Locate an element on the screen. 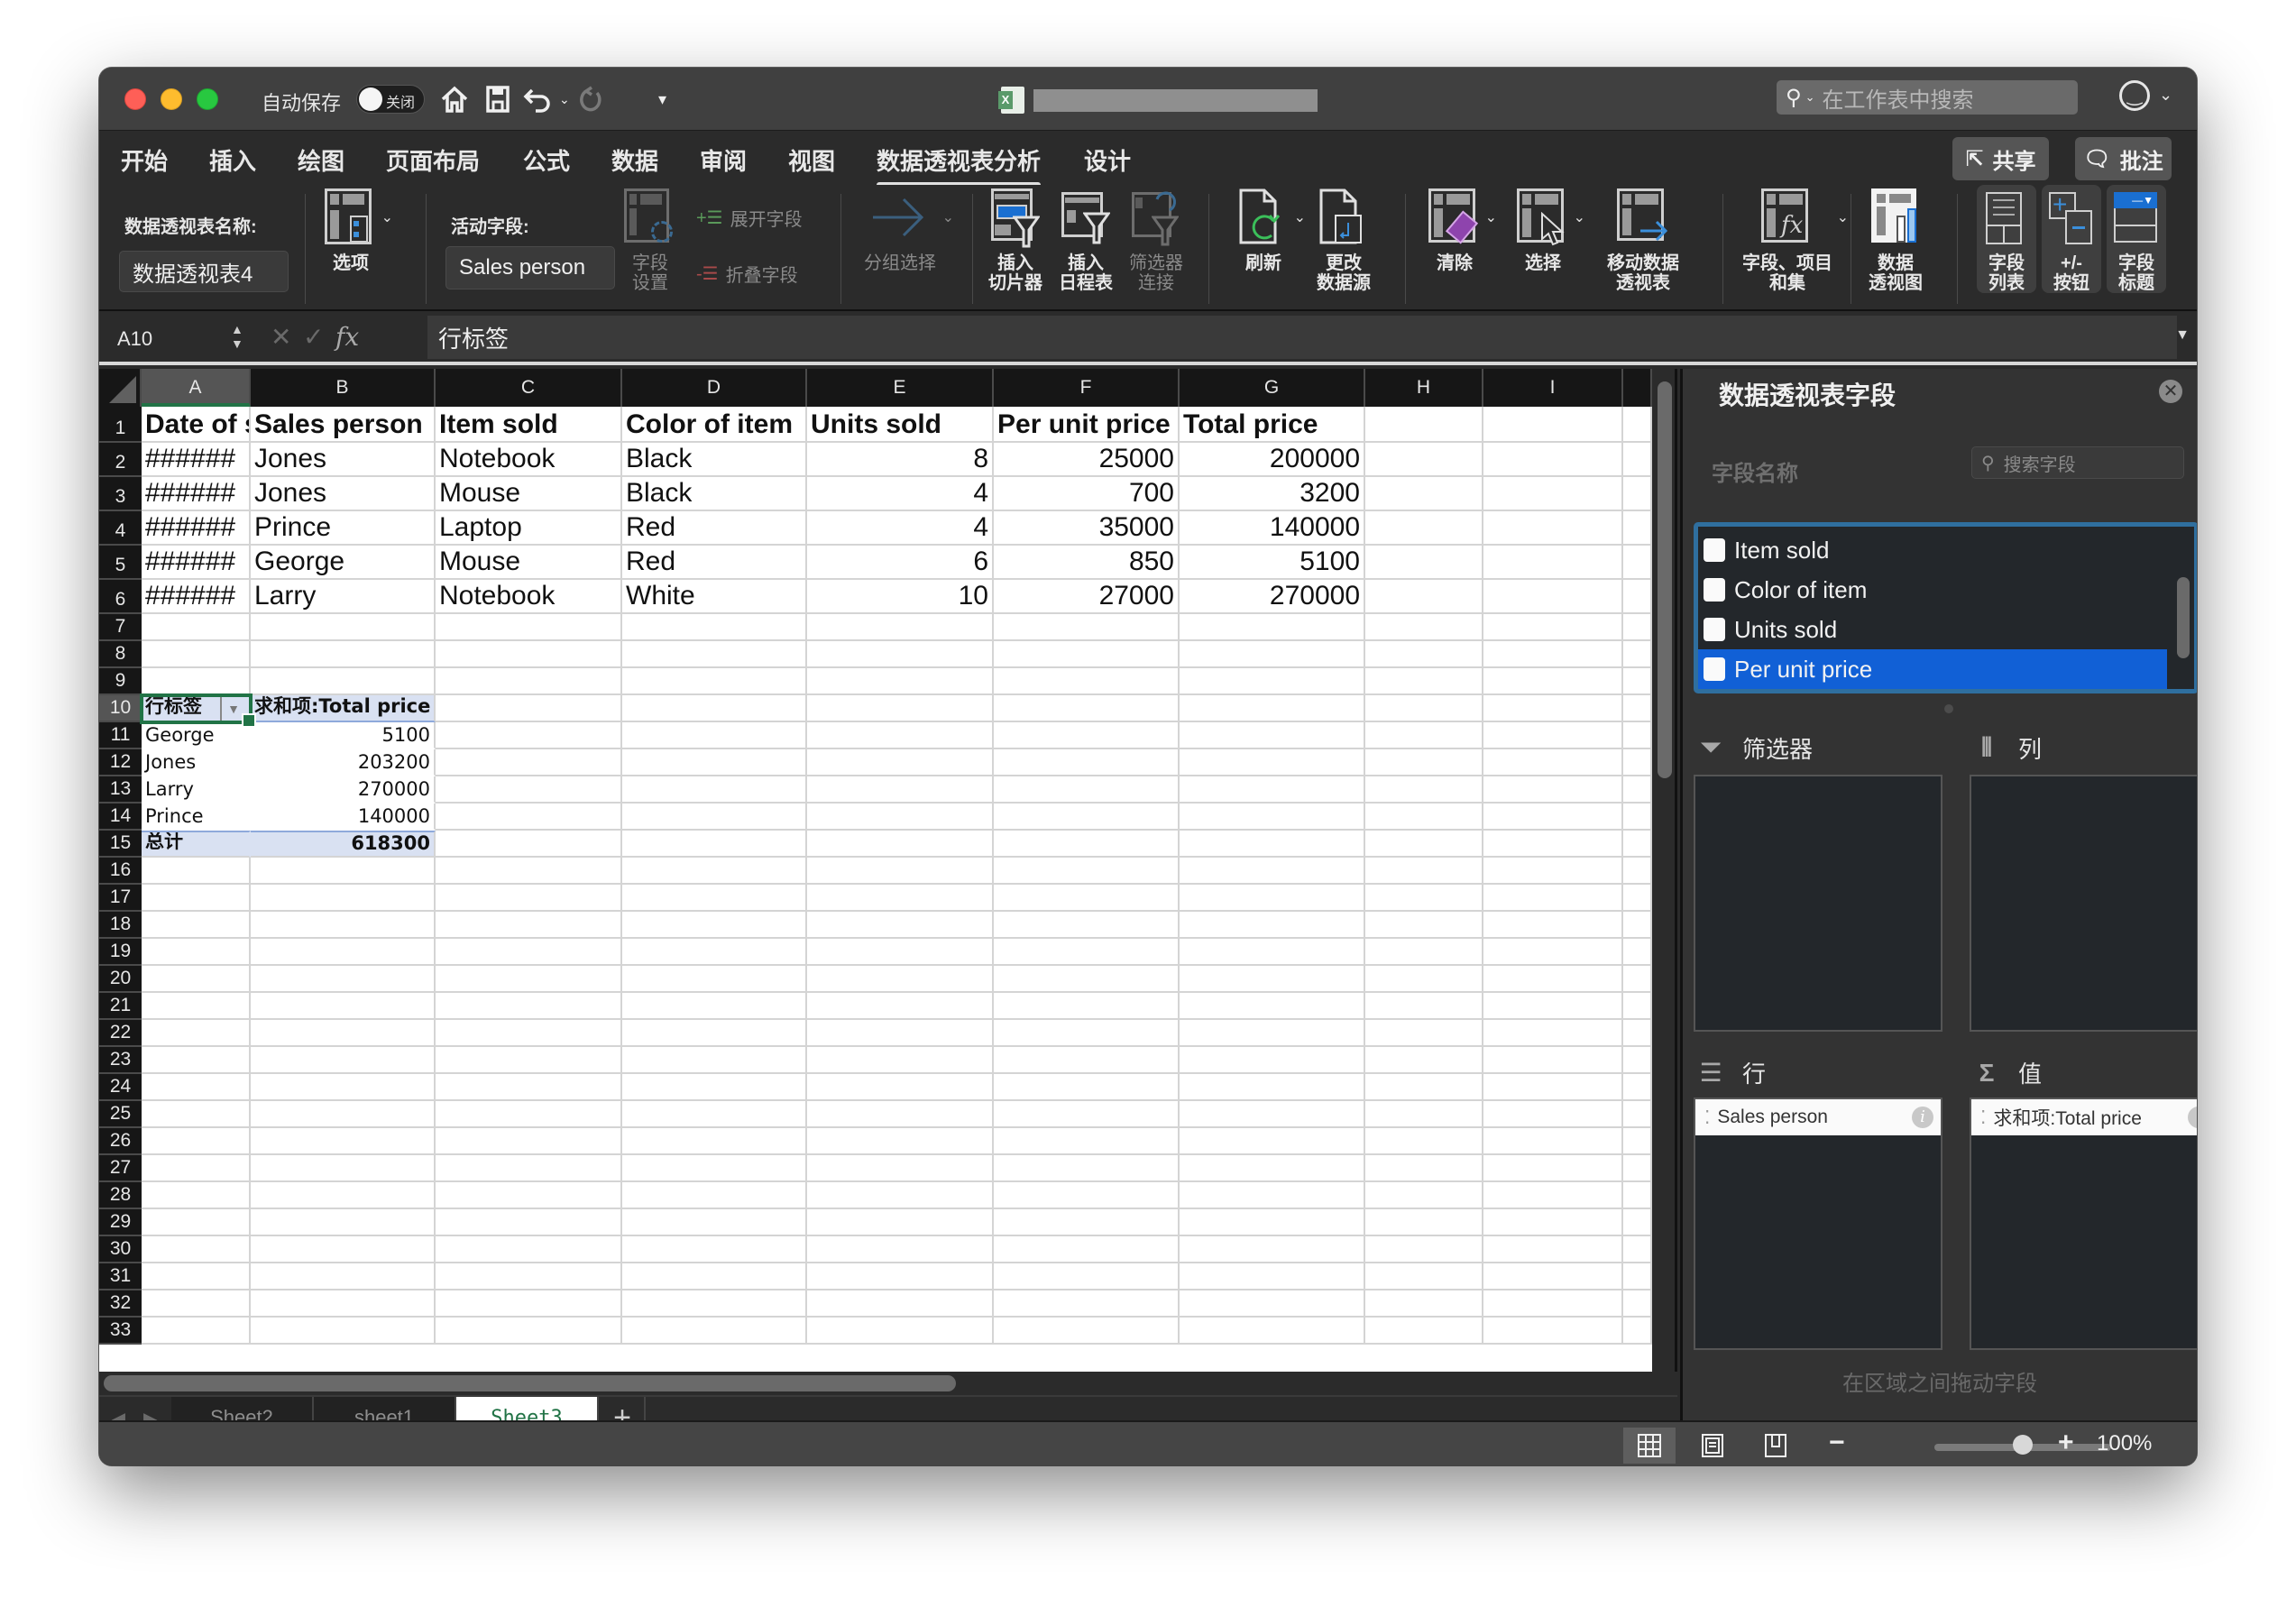 Image resolution: width=2296 pixels, height=1598 pixels. row-header-7: 7 is located at coordinates (120, 627).